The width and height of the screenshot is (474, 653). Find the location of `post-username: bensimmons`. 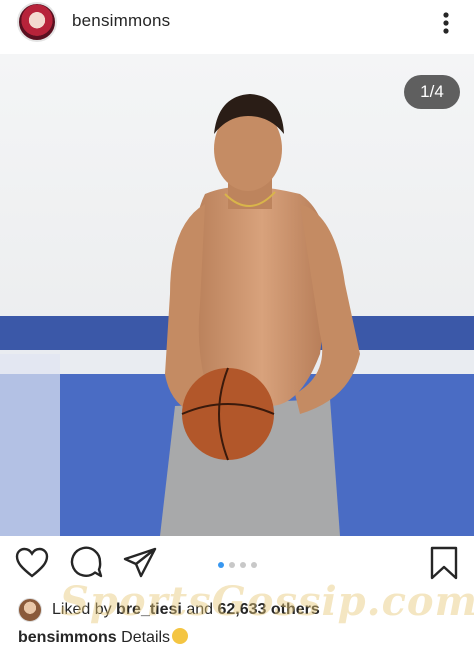

post-username: bensimmons is located at coordinates (121, 21).